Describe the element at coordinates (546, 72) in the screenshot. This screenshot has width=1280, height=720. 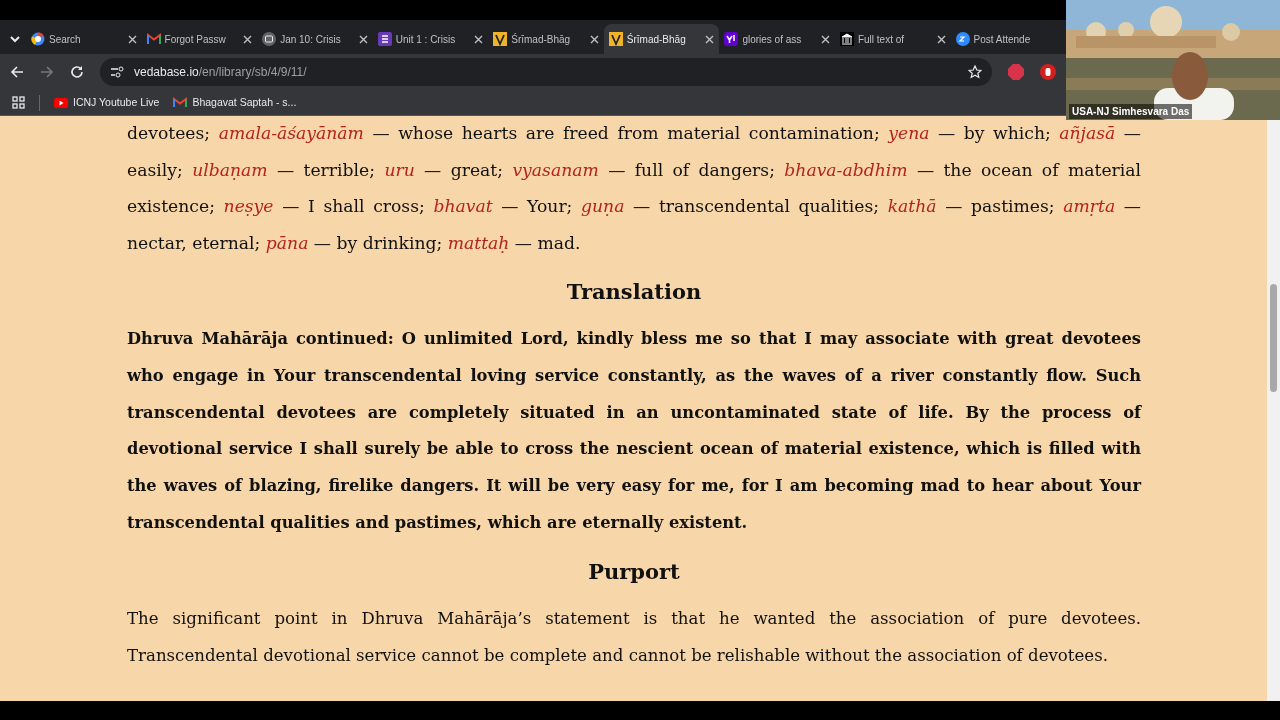
I see `address-bar: vedabase.io/en/library/sb/4/9/11/` at that location.